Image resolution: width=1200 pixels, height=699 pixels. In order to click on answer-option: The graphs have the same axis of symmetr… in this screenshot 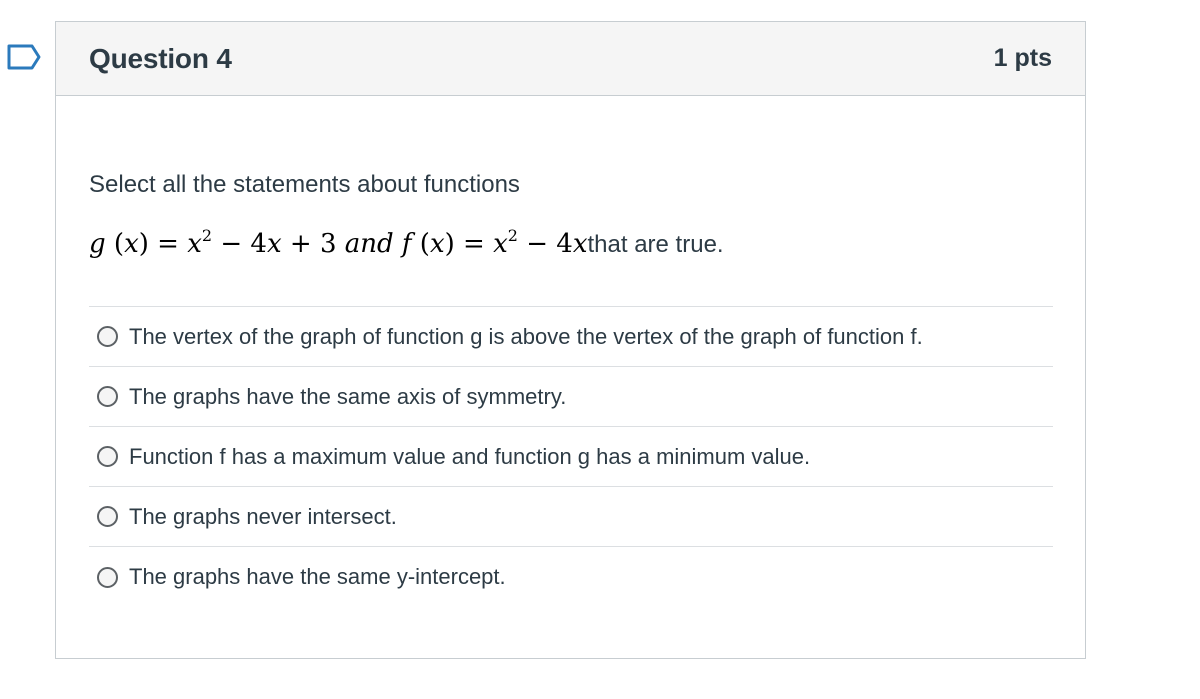, I will do `click(571, 397)`.